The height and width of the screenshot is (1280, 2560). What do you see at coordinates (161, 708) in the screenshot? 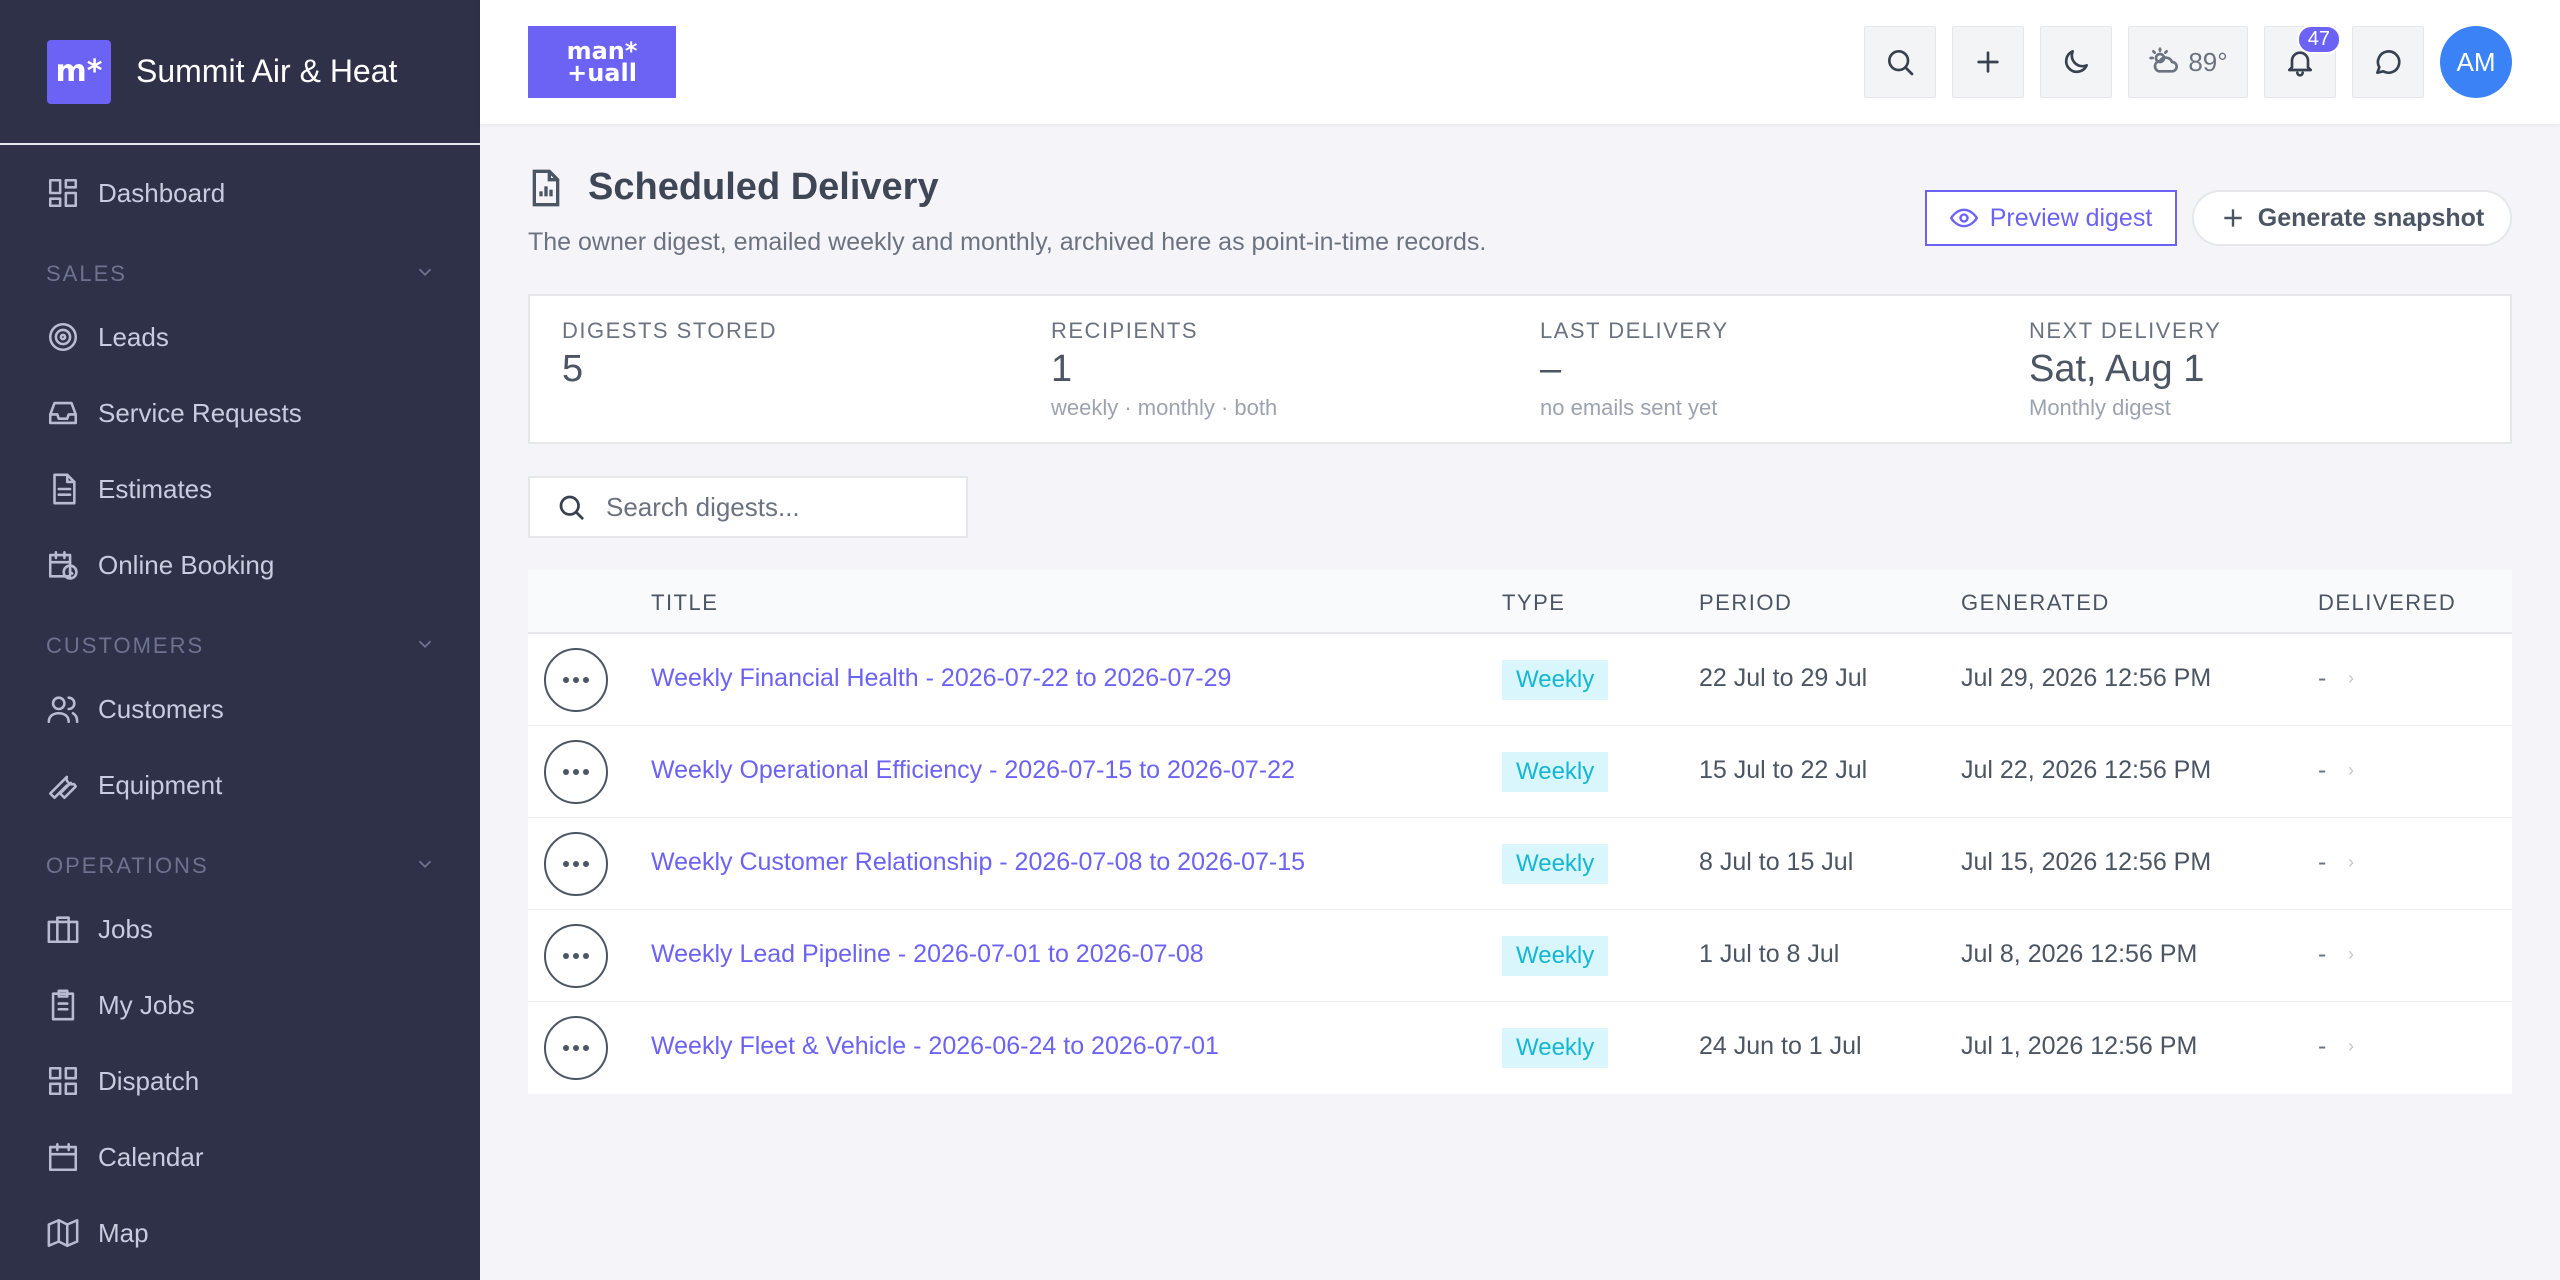
I see `sidebar-item-label: Customers` at bounding box center [161, 708].